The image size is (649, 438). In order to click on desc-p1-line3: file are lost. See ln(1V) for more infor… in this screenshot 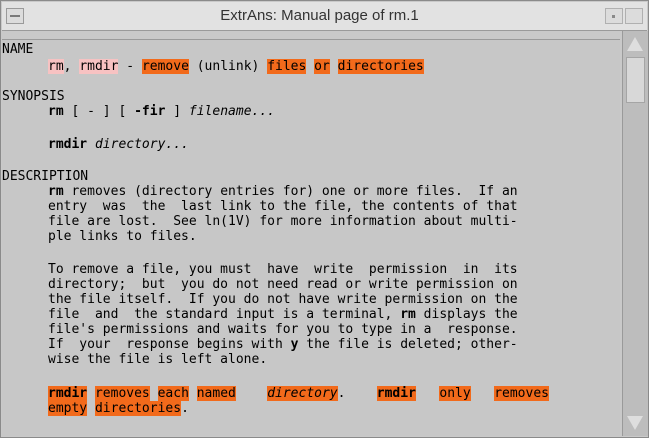, I will do `click(283, 221)`.